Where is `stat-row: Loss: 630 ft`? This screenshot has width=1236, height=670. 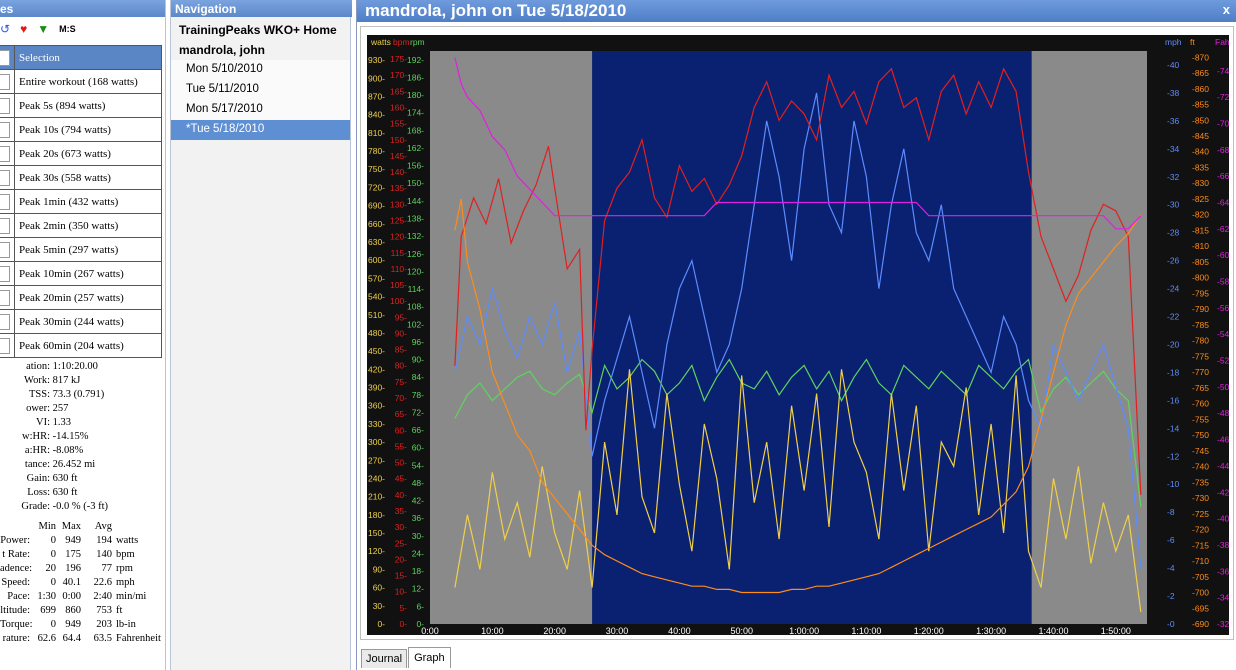 stat-row: Loss: 630 ft is located at coordinates (82, 494).